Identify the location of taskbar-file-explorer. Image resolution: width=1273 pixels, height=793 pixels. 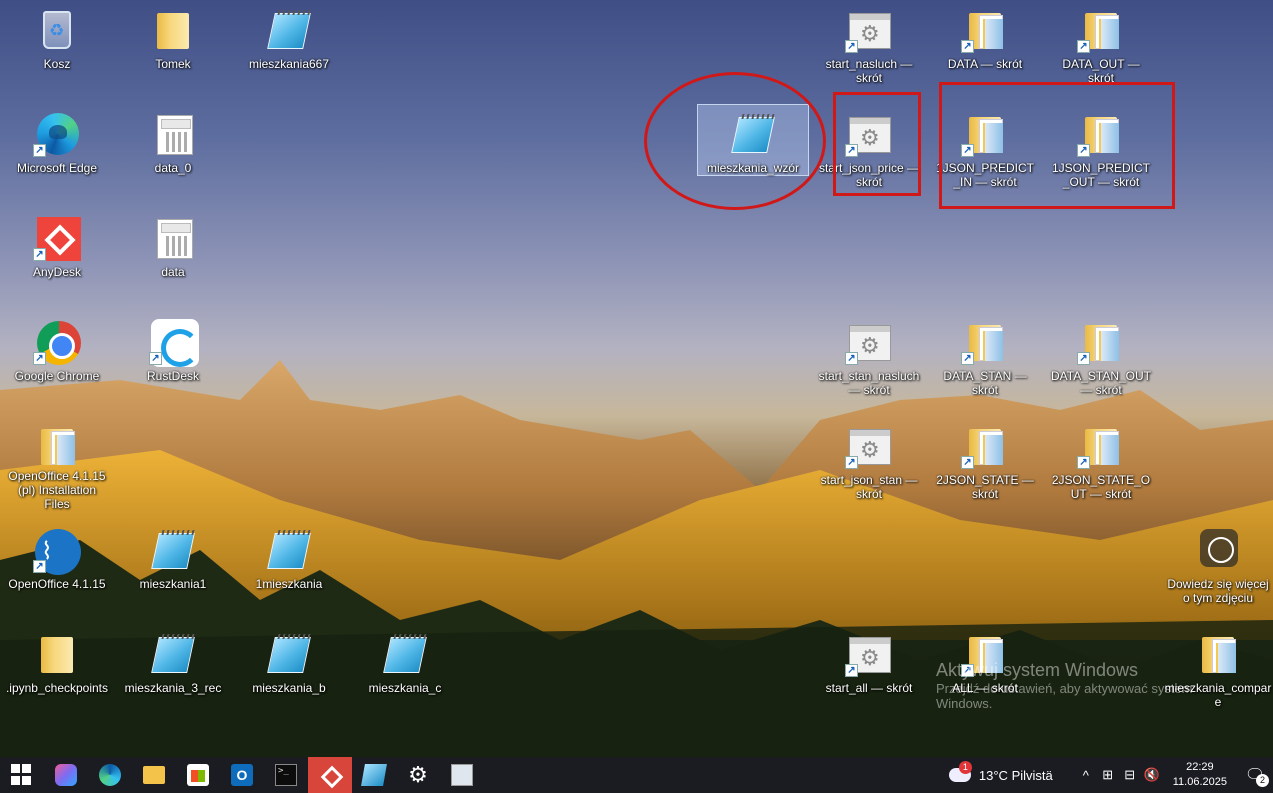
(154, 775).